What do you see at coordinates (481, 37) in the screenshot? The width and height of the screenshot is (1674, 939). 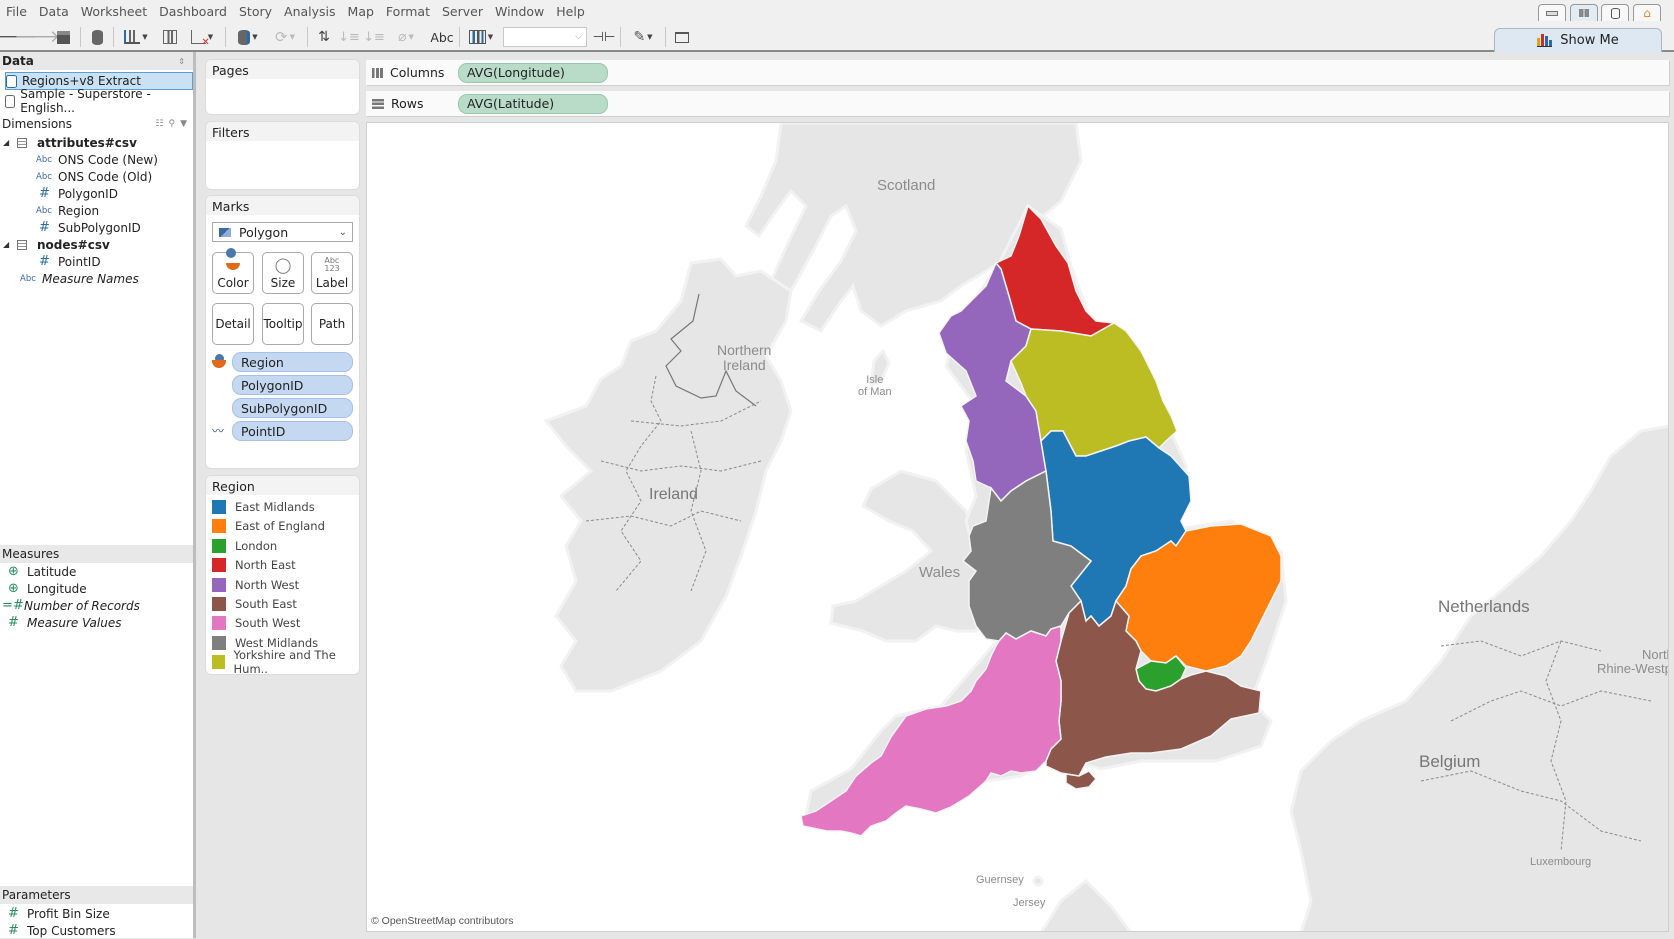 I see `view-cards-button: ▼` at bounding box center [481, 37].